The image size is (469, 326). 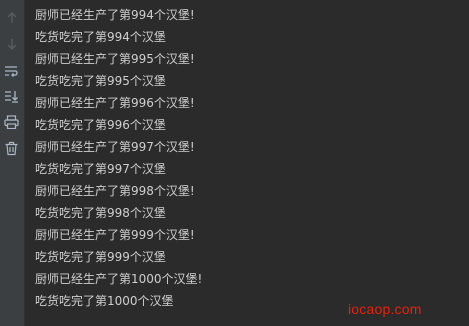 What do you see at coordinates (100, 37) in the screenshot?
I see `console-line: 吃货吃完了第994个汉堡` at bounding box center [100, 37].